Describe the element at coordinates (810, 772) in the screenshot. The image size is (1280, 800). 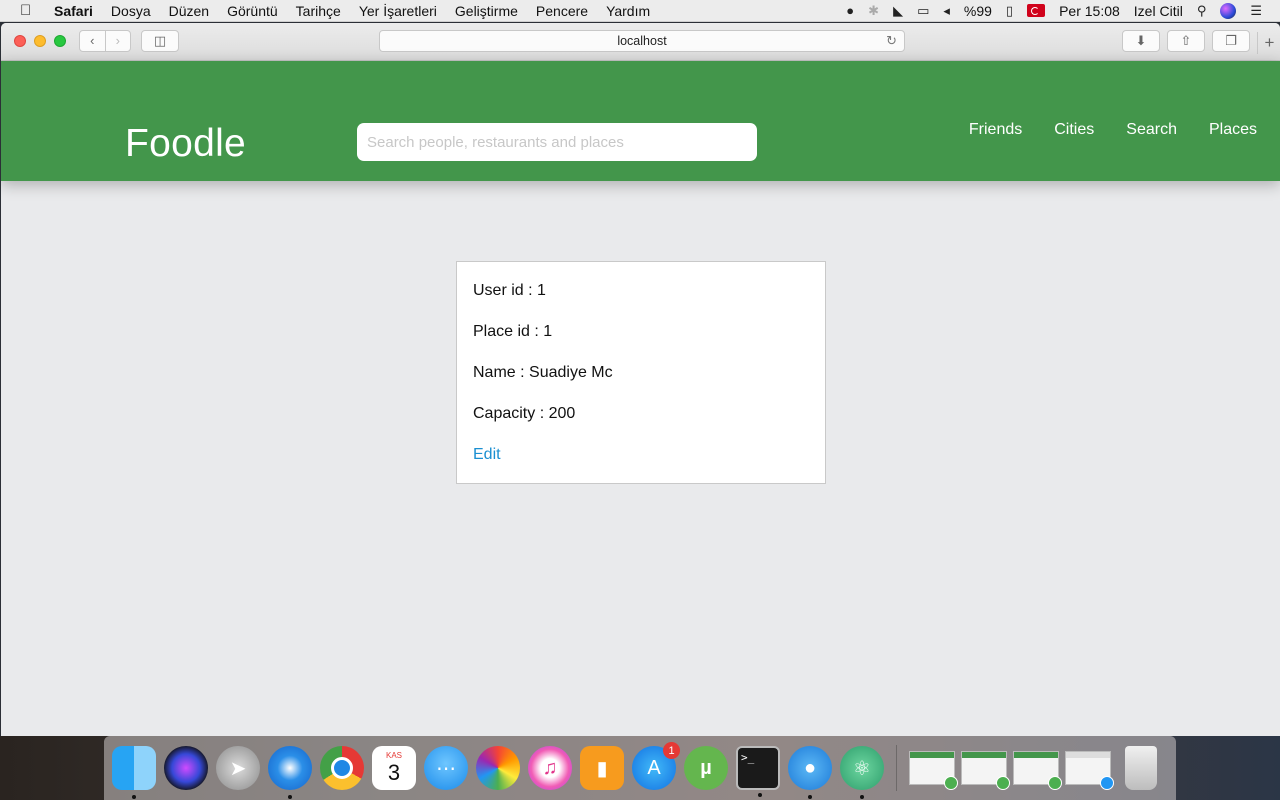
I see `sequel-pro-icon: ●` at that location.